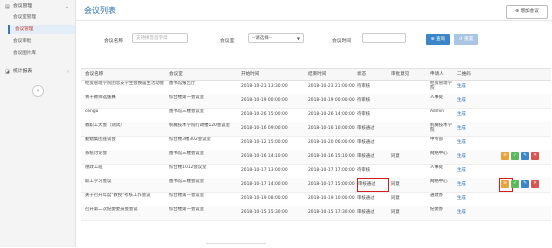 The width and height of the screenshot is (552, 248). Describe the element at coordinates (438, 39) in the screenshot. I see `search-button: ⊕ 查询` at that location.